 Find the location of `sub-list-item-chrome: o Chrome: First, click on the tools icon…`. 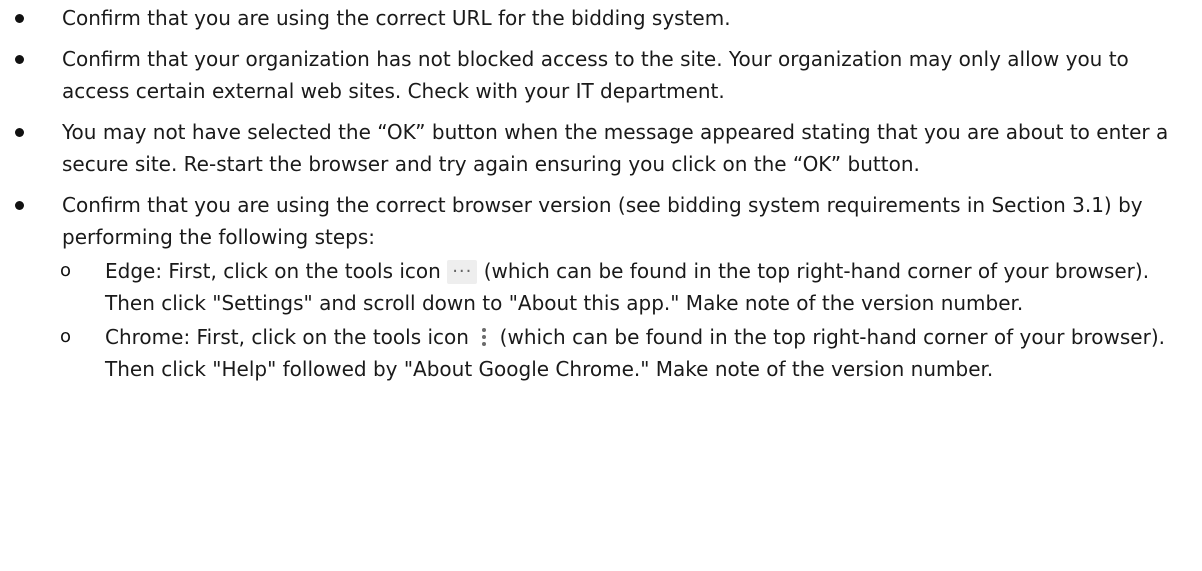

sub-list-item-chrome: o Chrome: First, click on the tools icon… is located at coordinates (601, 353).